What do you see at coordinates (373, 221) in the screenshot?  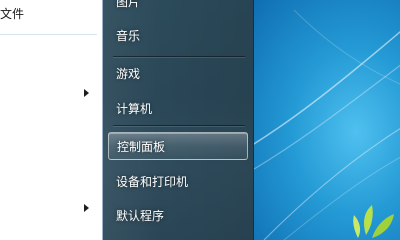 I see `leaf-icon` at bounding box center [373, 221].